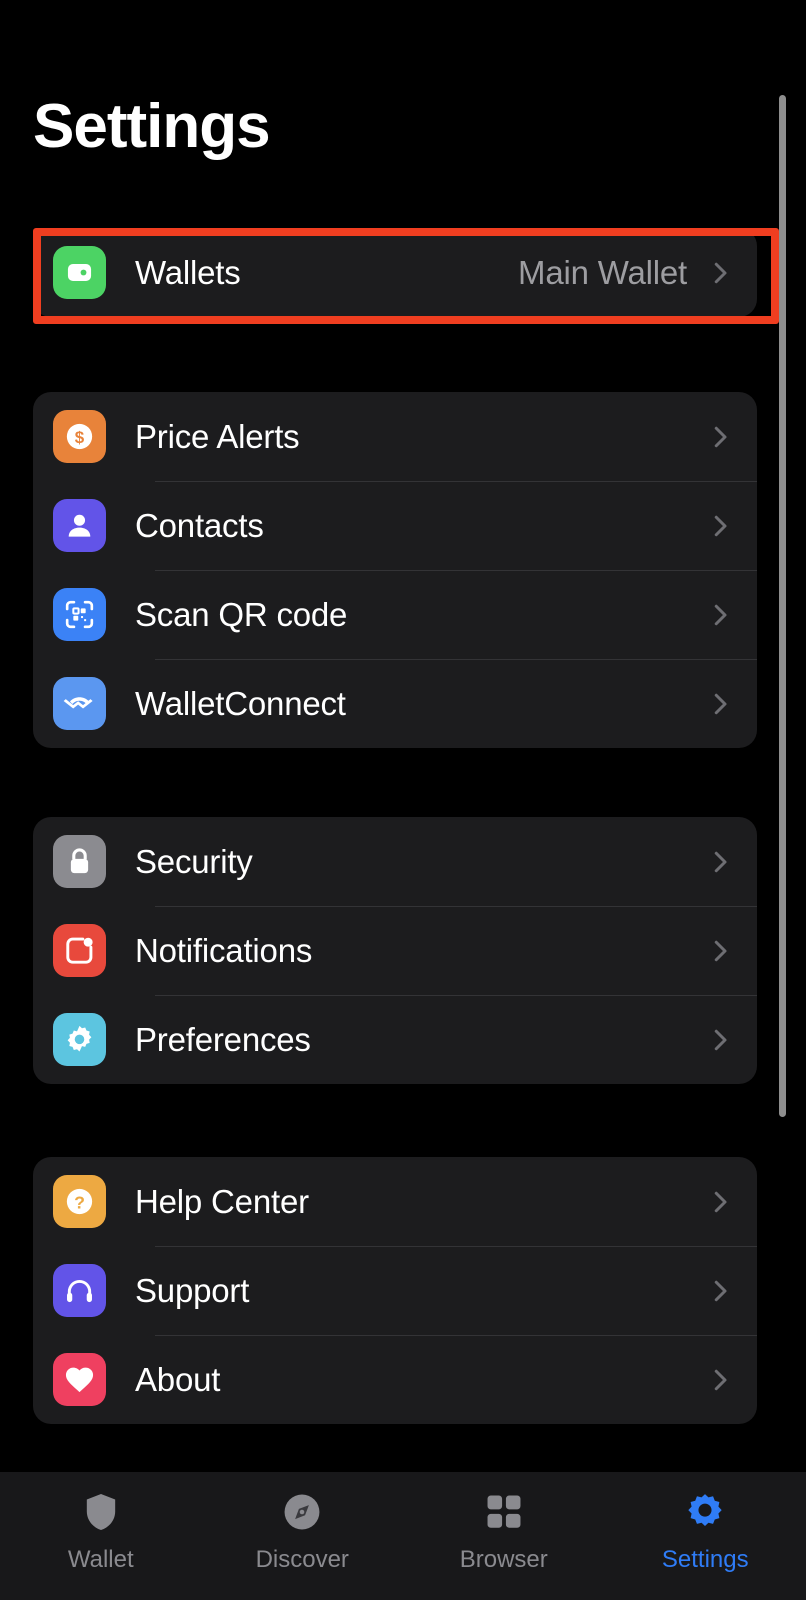 The image size is (806, 1600). Describe the element at coordinates (223, 1039) in the screenshot. I see `settings-row-label: Preferences` at that location.